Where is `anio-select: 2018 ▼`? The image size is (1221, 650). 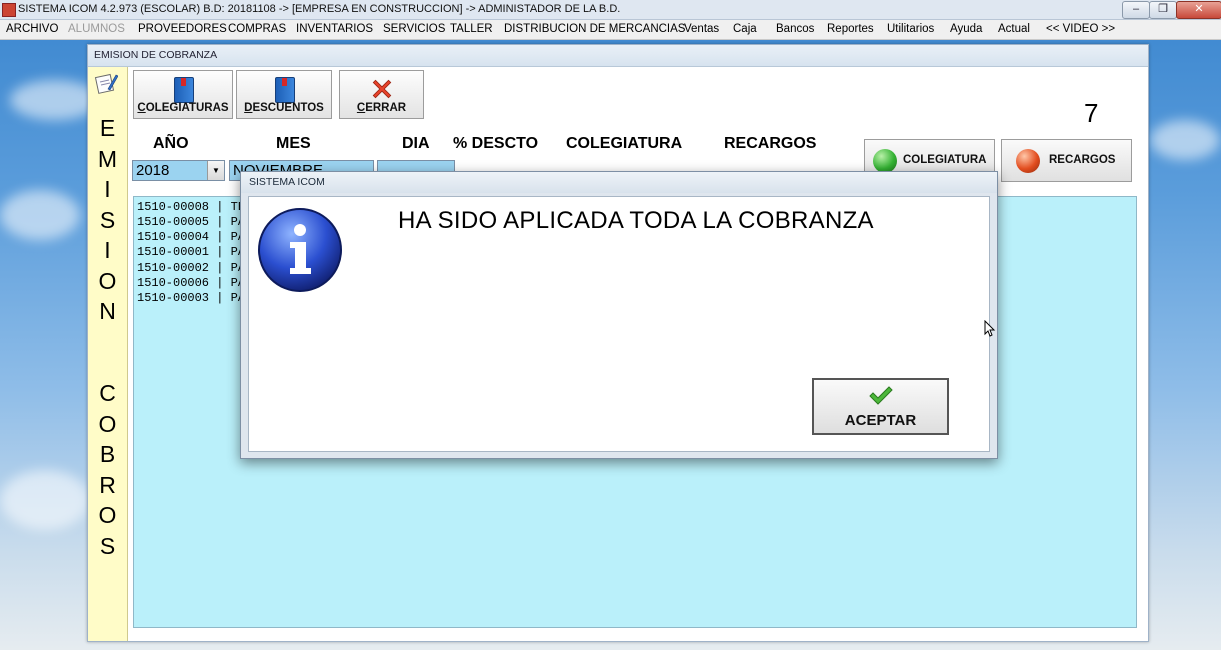
anio-select: 2018 ▼ is located at coordinates (178, 170).